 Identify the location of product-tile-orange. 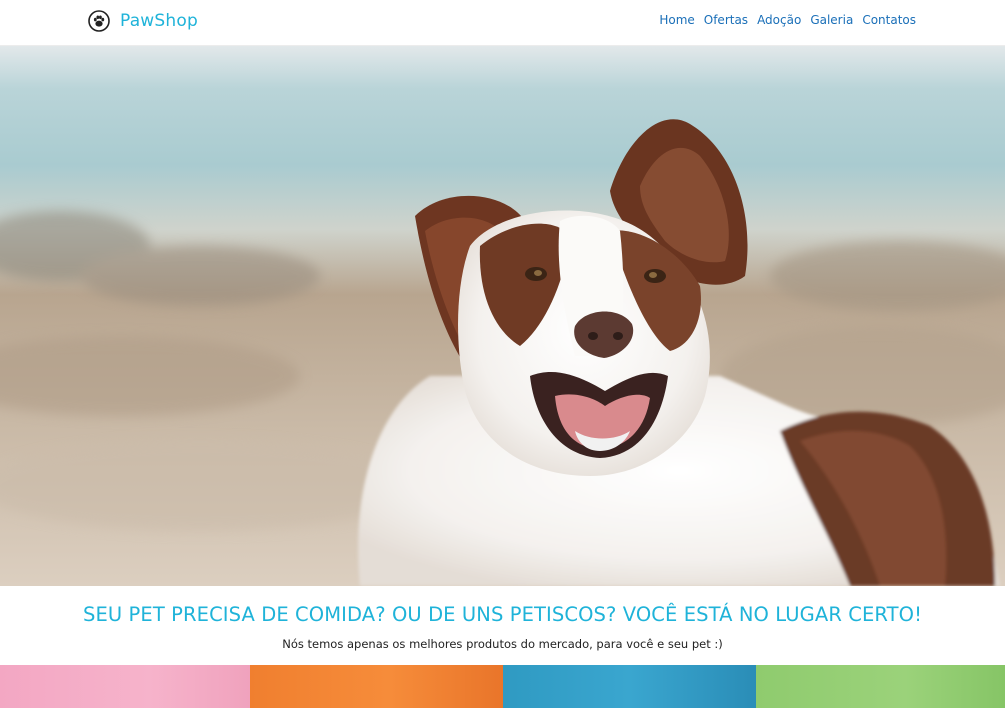
(376, 686).